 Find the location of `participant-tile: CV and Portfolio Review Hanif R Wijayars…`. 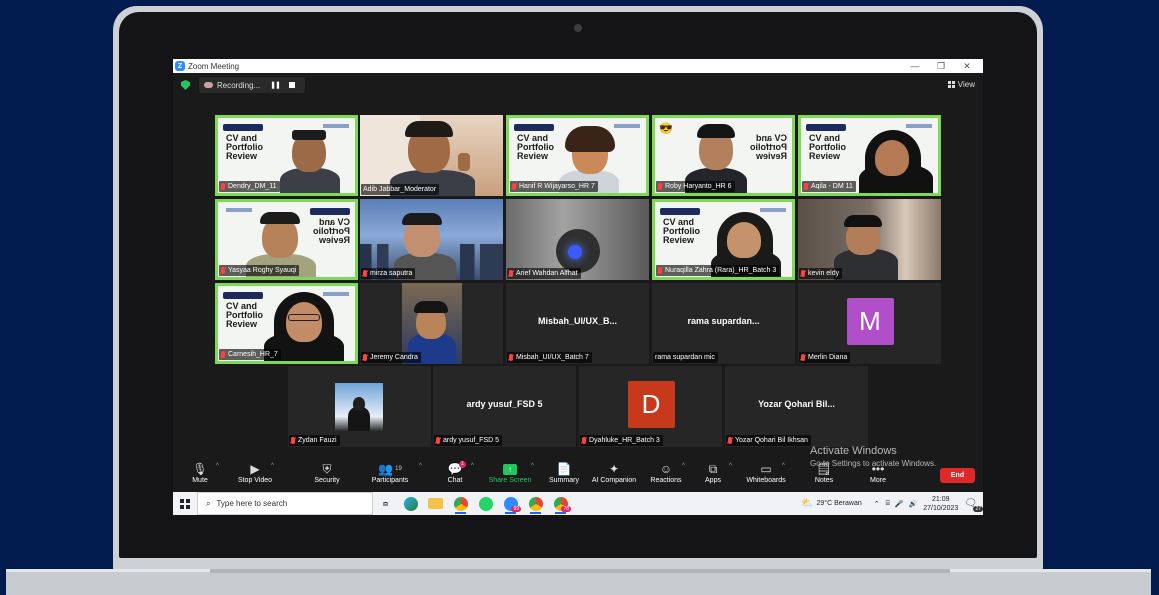

participant-tile: CV and Portfolio Review Hanif R Wijayars… is located at coordinates (577, 155).